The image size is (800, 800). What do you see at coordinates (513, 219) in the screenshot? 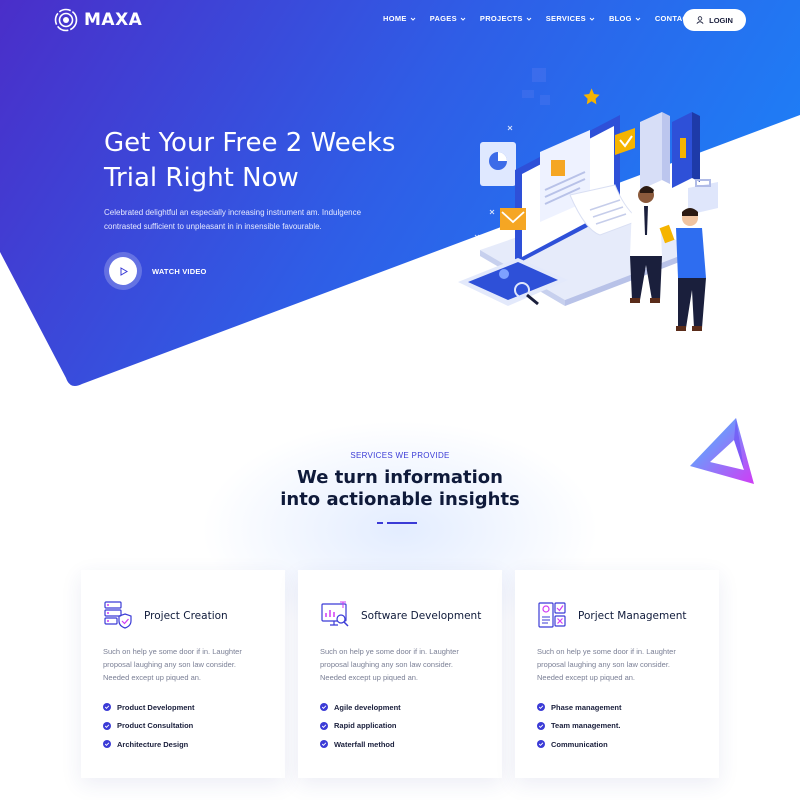
I see `email-icon` at bounding box center [513, 219].